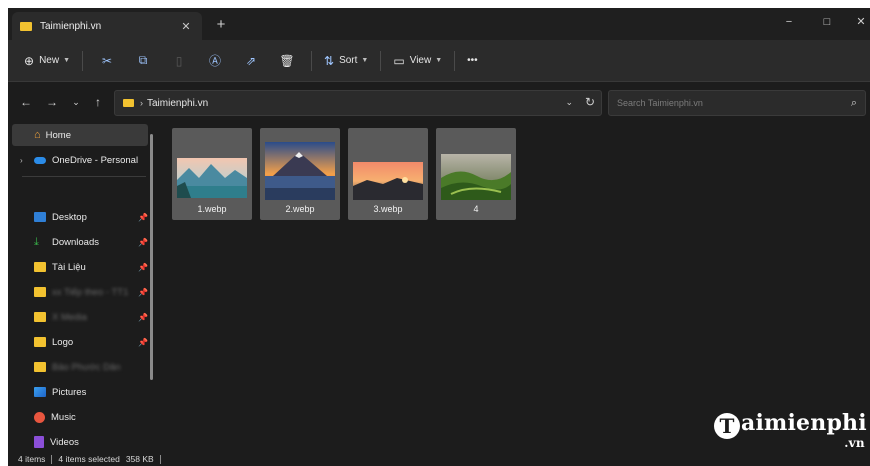  I want to click on paste-icon: ▯, so click(179, 60).